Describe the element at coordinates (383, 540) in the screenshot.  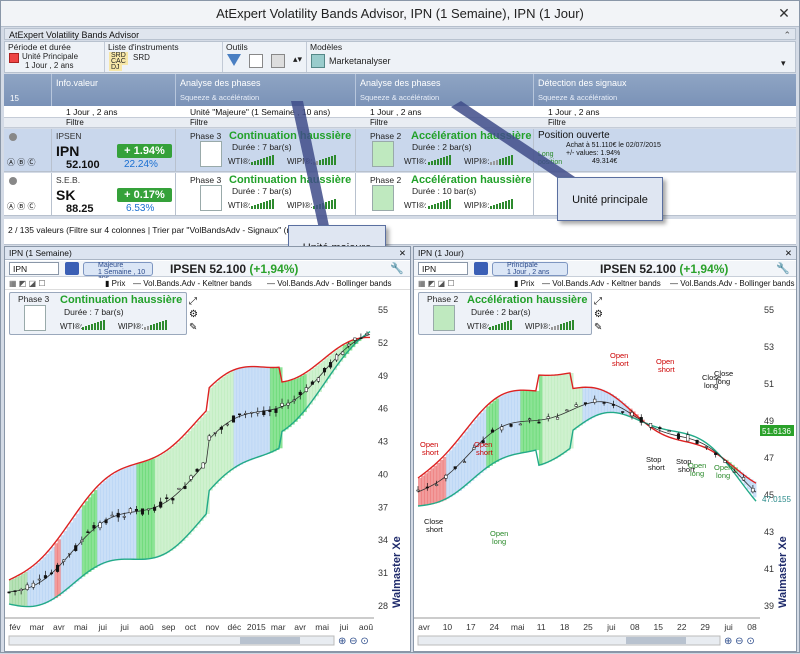
I see `y-tick-label: 34` at that location.